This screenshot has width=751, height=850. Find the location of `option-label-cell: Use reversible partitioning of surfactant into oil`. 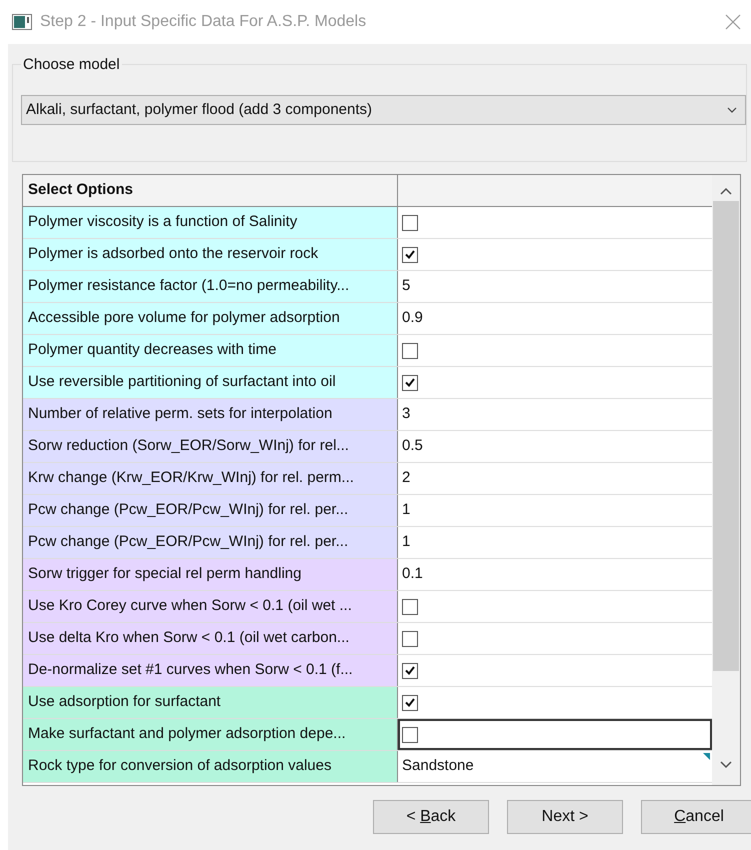

option-label-cell: Use reversible partitioning of surfactant into oil is located at coordinates (210, 382).